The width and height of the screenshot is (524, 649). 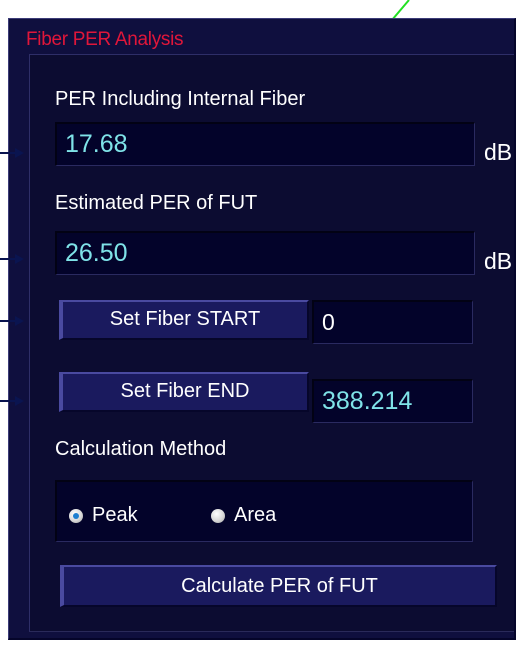 I want to click on fiber-end-value-field: 388.214, so click(x=392, y=401).